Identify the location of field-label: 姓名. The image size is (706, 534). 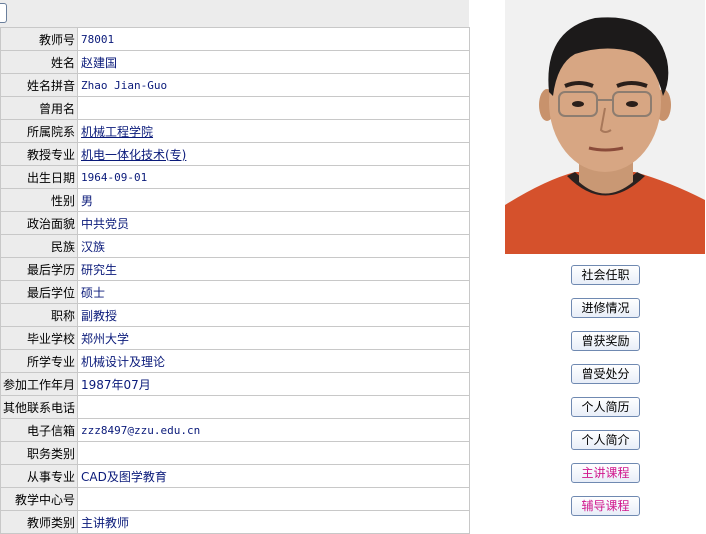
(39, 62).